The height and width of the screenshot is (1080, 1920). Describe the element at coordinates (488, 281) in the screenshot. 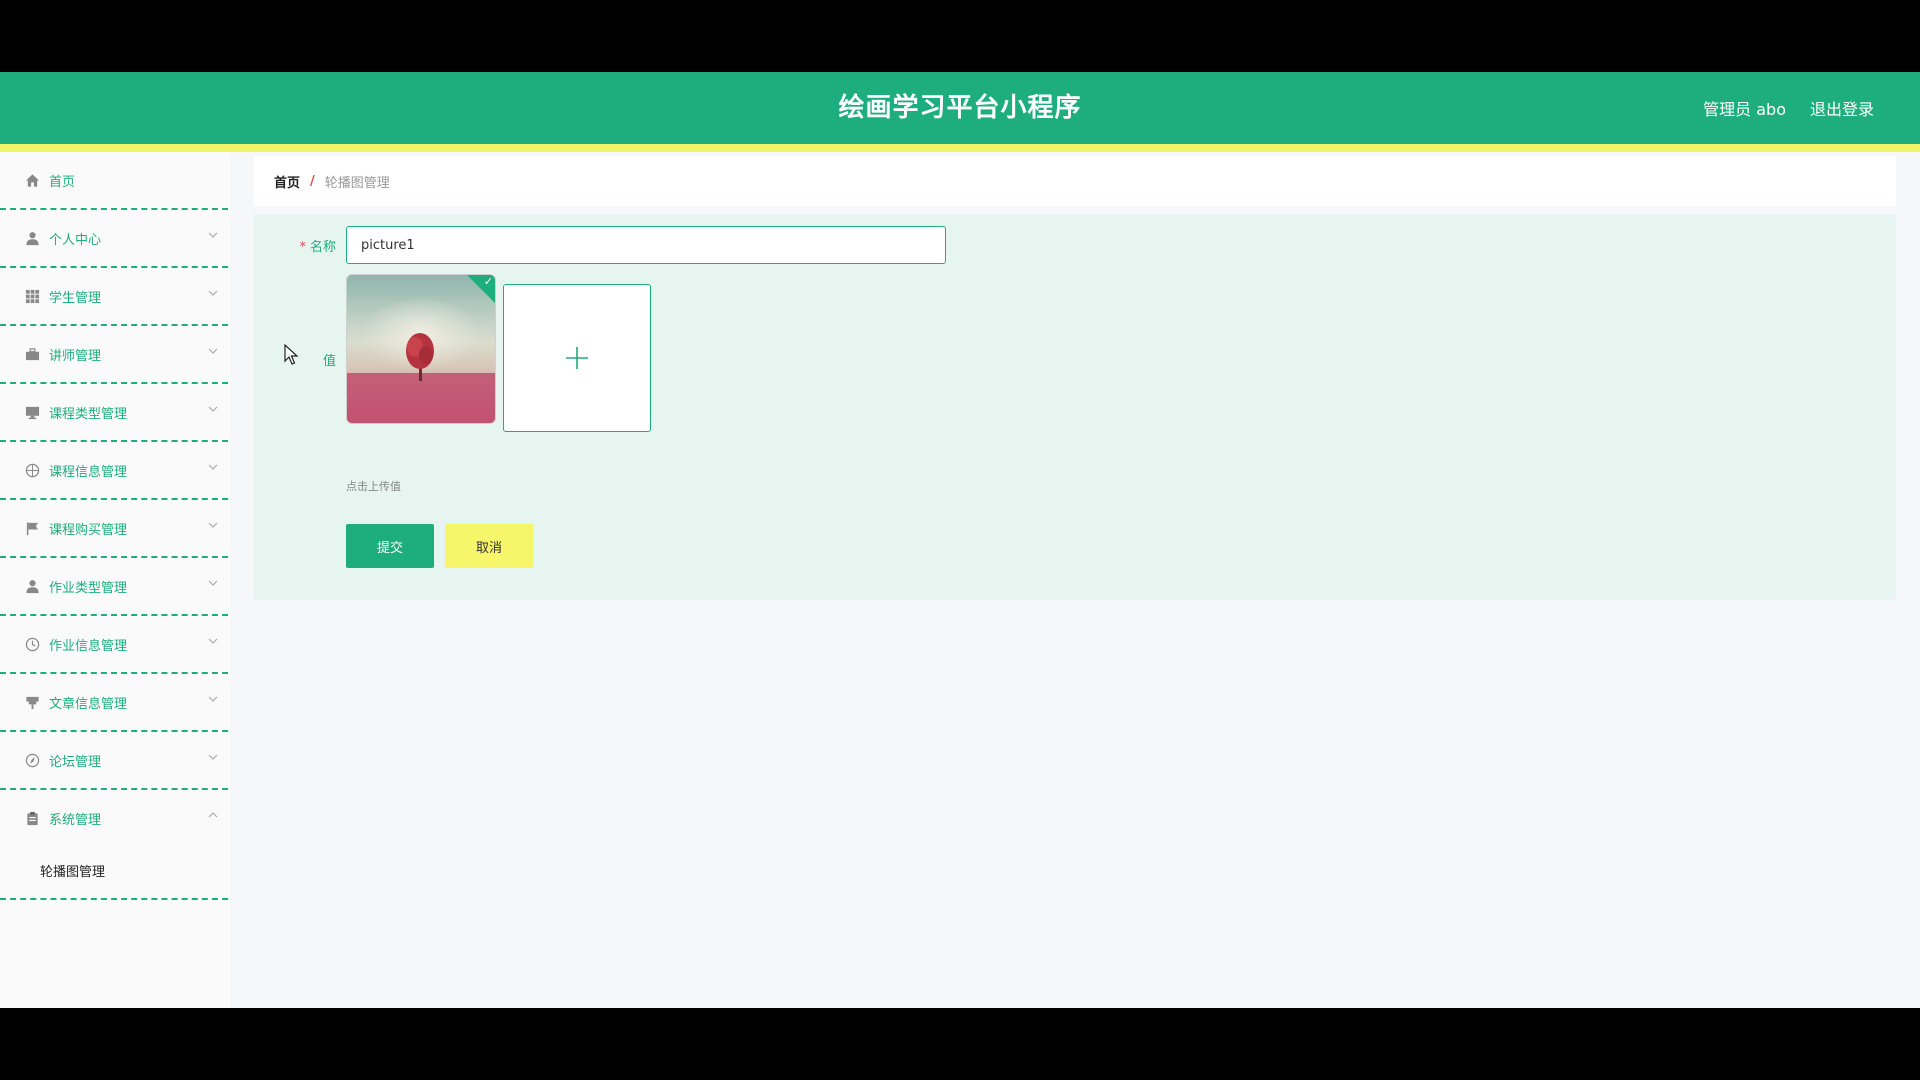

I see `check-icon: ✓` at that location.